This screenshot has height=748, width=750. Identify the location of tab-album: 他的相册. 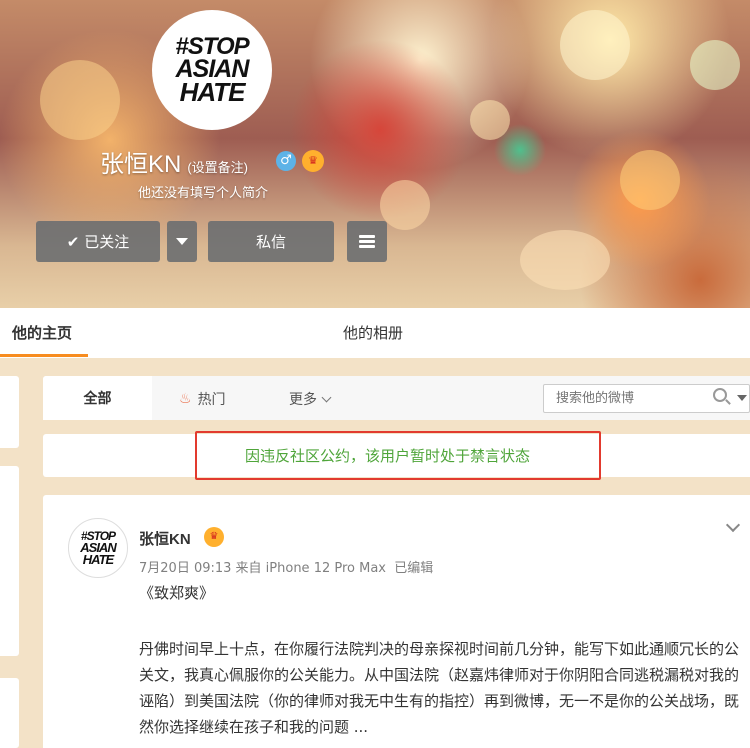
(373, 332).